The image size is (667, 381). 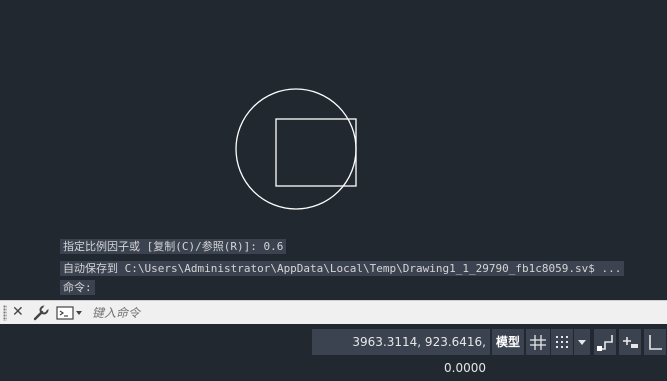 I want to click on customize-wrench-icon, so click(x=41, y=313).